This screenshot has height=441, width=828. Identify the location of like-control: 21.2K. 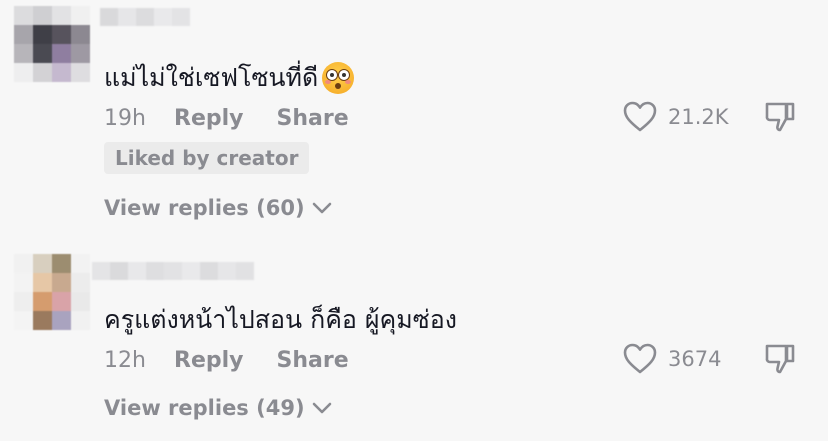
(675, 117).